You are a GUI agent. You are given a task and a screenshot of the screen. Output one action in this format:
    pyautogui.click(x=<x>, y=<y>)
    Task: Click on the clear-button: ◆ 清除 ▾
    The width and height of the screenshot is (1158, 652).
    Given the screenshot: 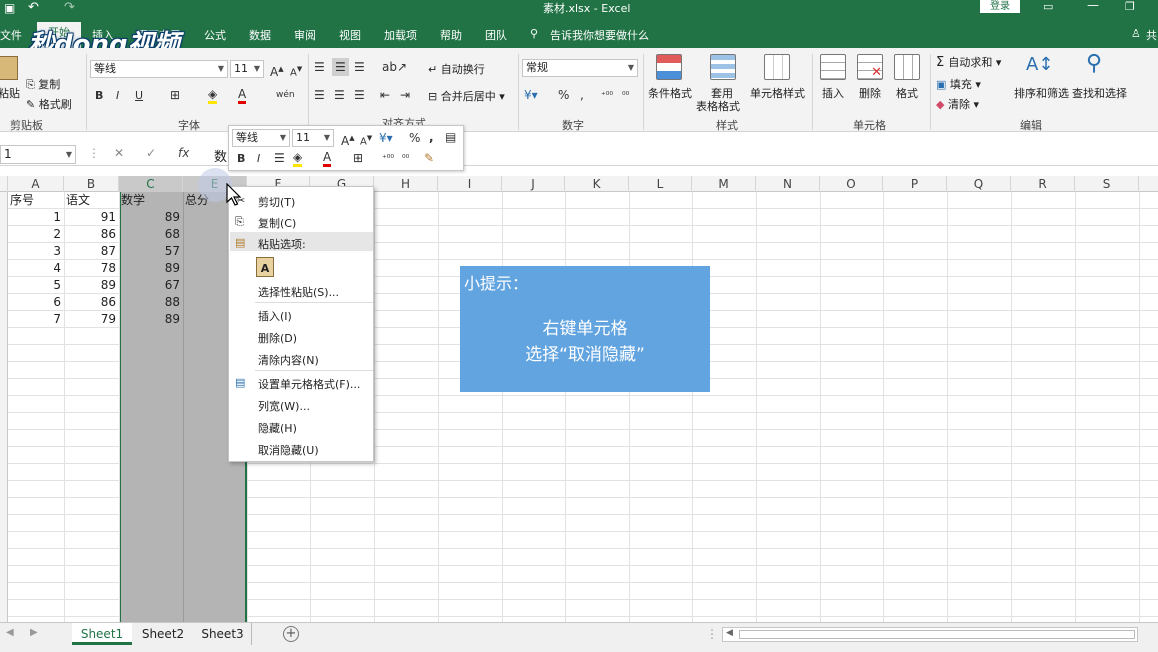 What is the action you would take?
    pyautogui.click(x=957, y=104)
    